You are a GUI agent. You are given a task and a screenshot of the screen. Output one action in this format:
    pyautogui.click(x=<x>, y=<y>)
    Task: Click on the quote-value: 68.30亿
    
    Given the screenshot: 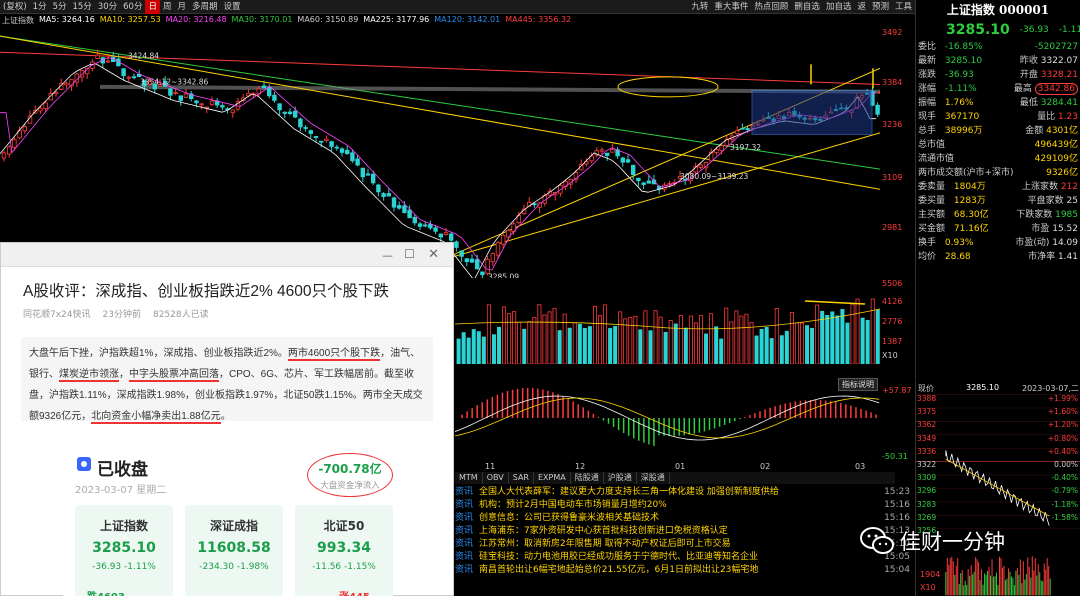 What is the action you would take?
    pyautogui.click(x=970, y=215)
    